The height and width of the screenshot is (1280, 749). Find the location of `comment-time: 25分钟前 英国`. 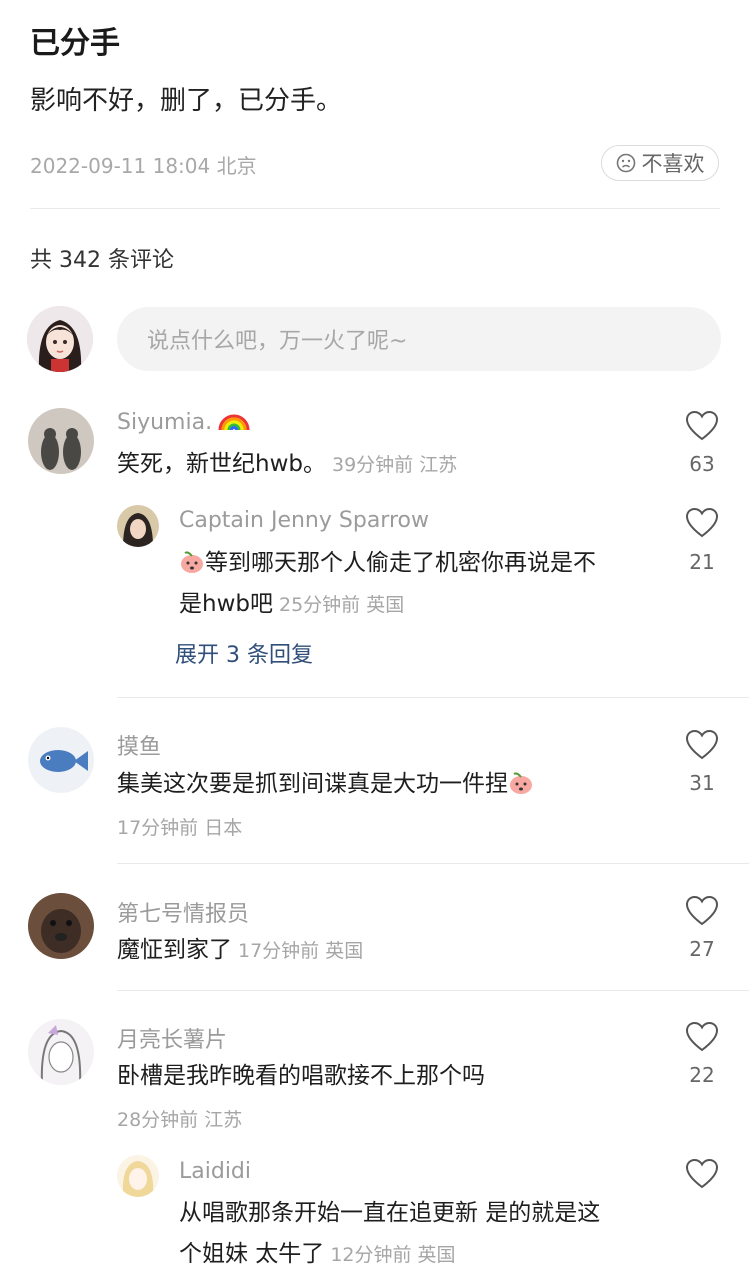

comment-time: 25分钟前 英国 is located at coordinates (342, 605).